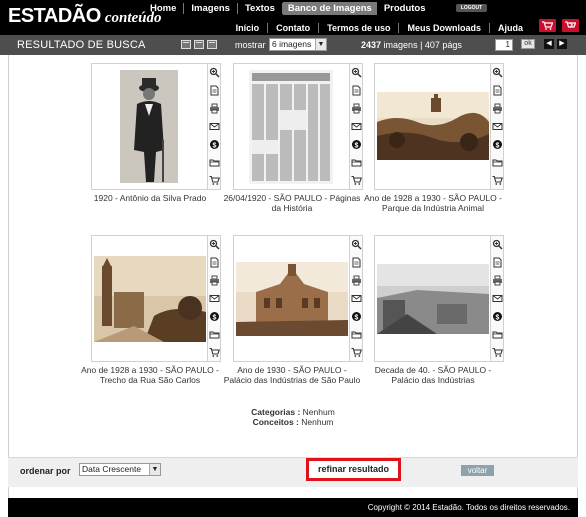  Describe the element at coordinates (570, 25) in the screenshot. I see `cart-checkout-button` at that location.